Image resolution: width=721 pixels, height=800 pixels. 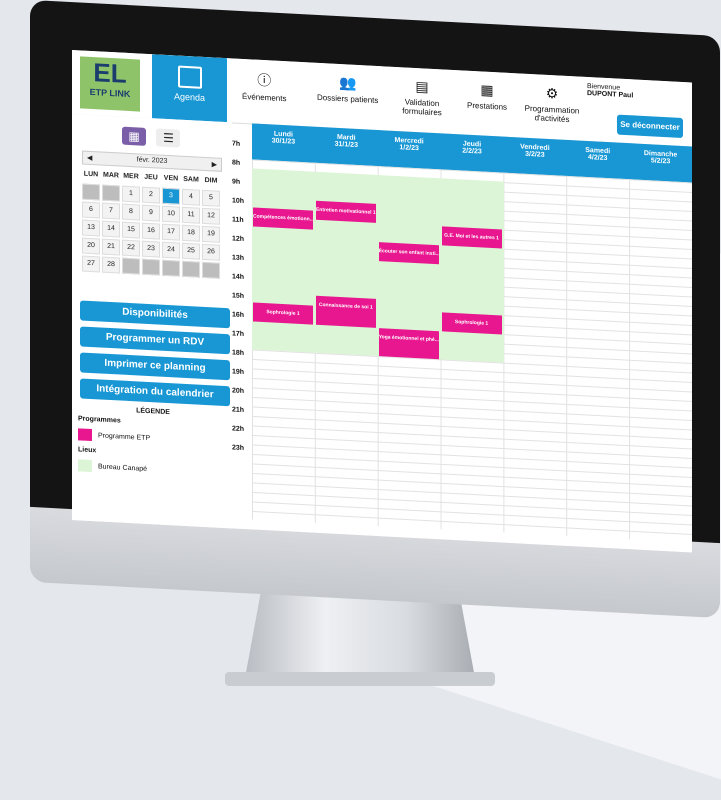 I want to click on nav-agenda-label: Agenda, so click(x=189, y=97).